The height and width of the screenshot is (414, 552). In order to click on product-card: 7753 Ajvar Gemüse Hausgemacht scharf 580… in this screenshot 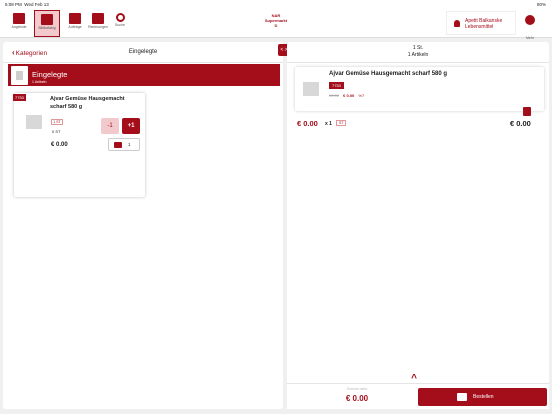, I will do `click(79, 145)`.